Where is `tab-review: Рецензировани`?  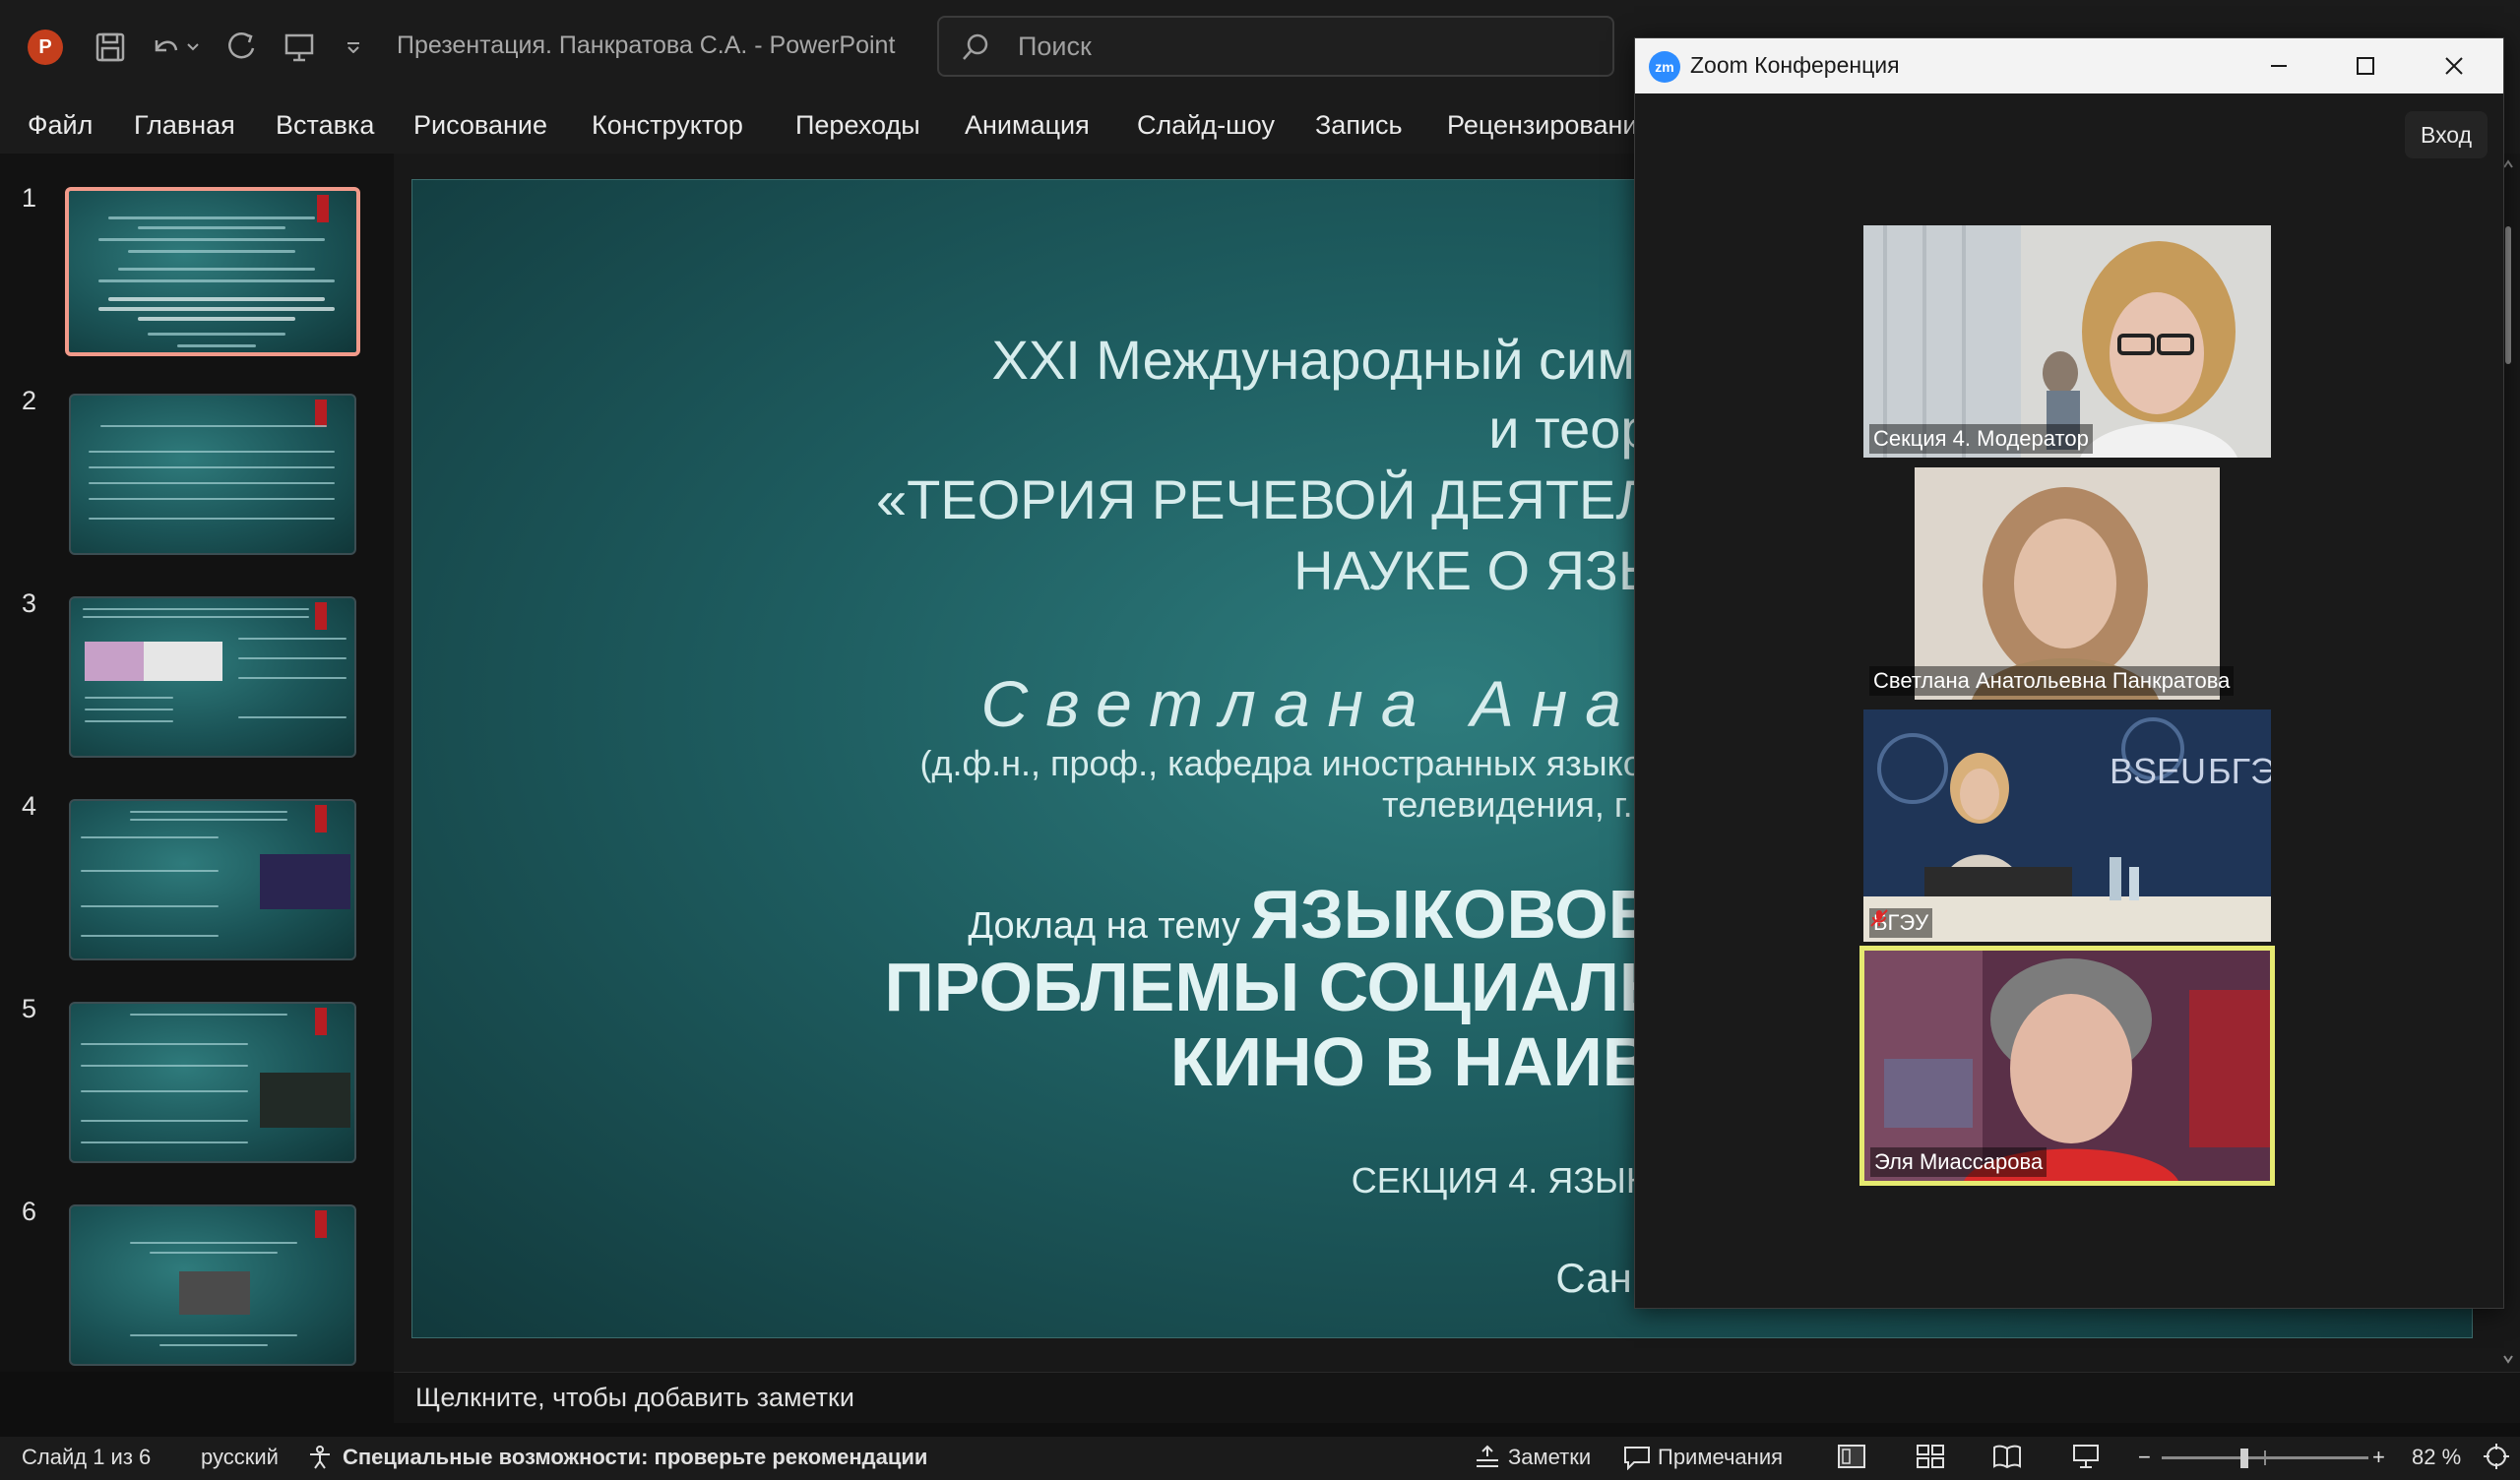
tab-review: Рецензировани is located at coordinates (1542, 125).